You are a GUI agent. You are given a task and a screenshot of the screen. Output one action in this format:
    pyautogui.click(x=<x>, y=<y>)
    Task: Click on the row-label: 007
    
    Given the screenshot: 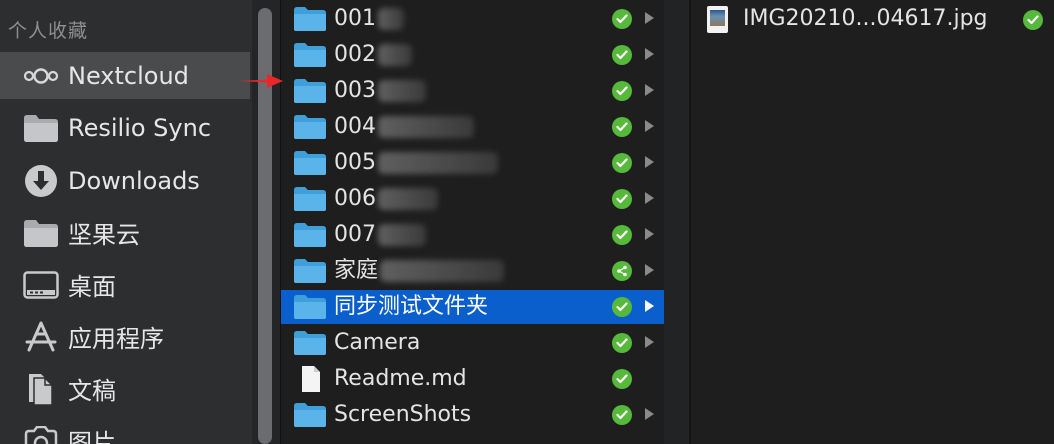 What is the action you would take?
    pyautogui.click(x=355, y=234)
    